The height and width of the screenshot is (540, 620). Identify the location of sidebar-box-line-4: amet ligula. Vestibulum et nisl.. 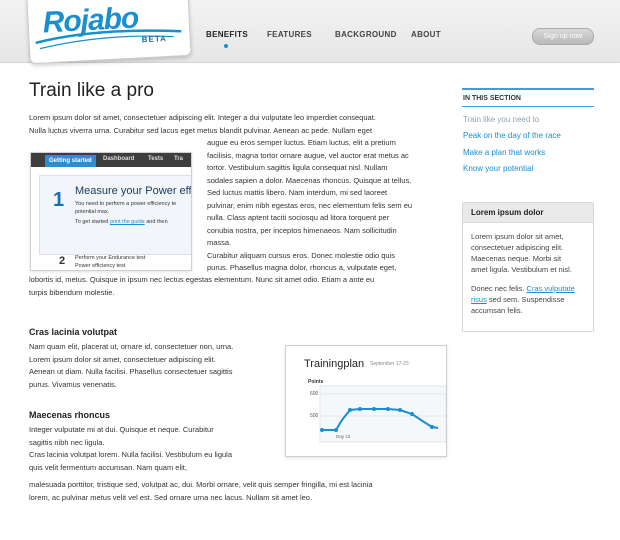
(521, 269).